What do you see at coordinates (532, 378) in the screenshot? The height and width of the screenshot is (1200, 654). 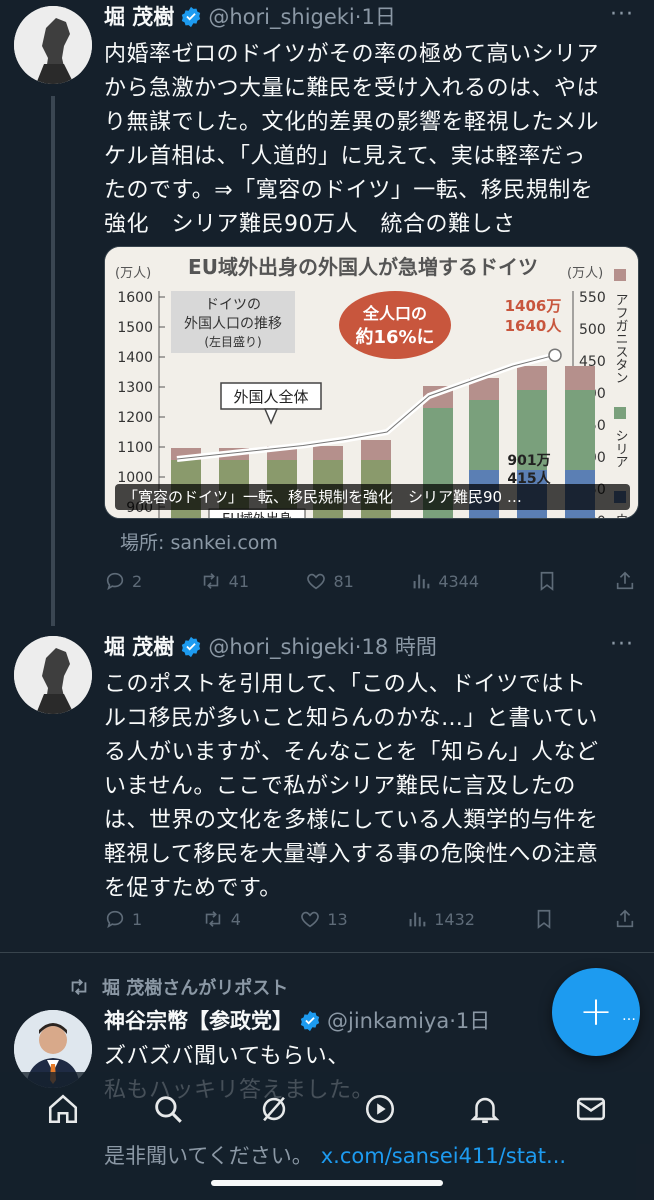 I see `bar-afghanistan` at bounding box center [532, 378].